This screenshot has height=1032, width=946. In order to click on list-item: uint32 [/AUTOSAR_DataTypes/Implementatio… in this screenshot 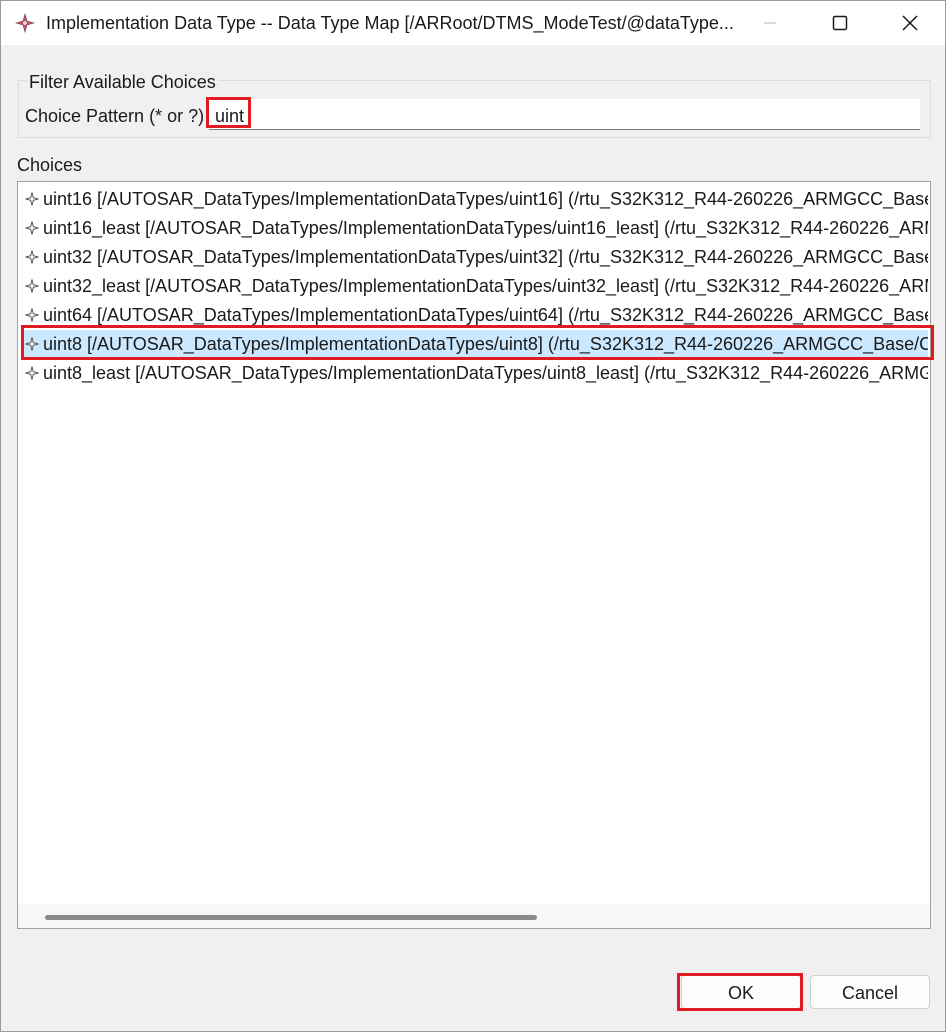, I will do `click(475, 257)`.